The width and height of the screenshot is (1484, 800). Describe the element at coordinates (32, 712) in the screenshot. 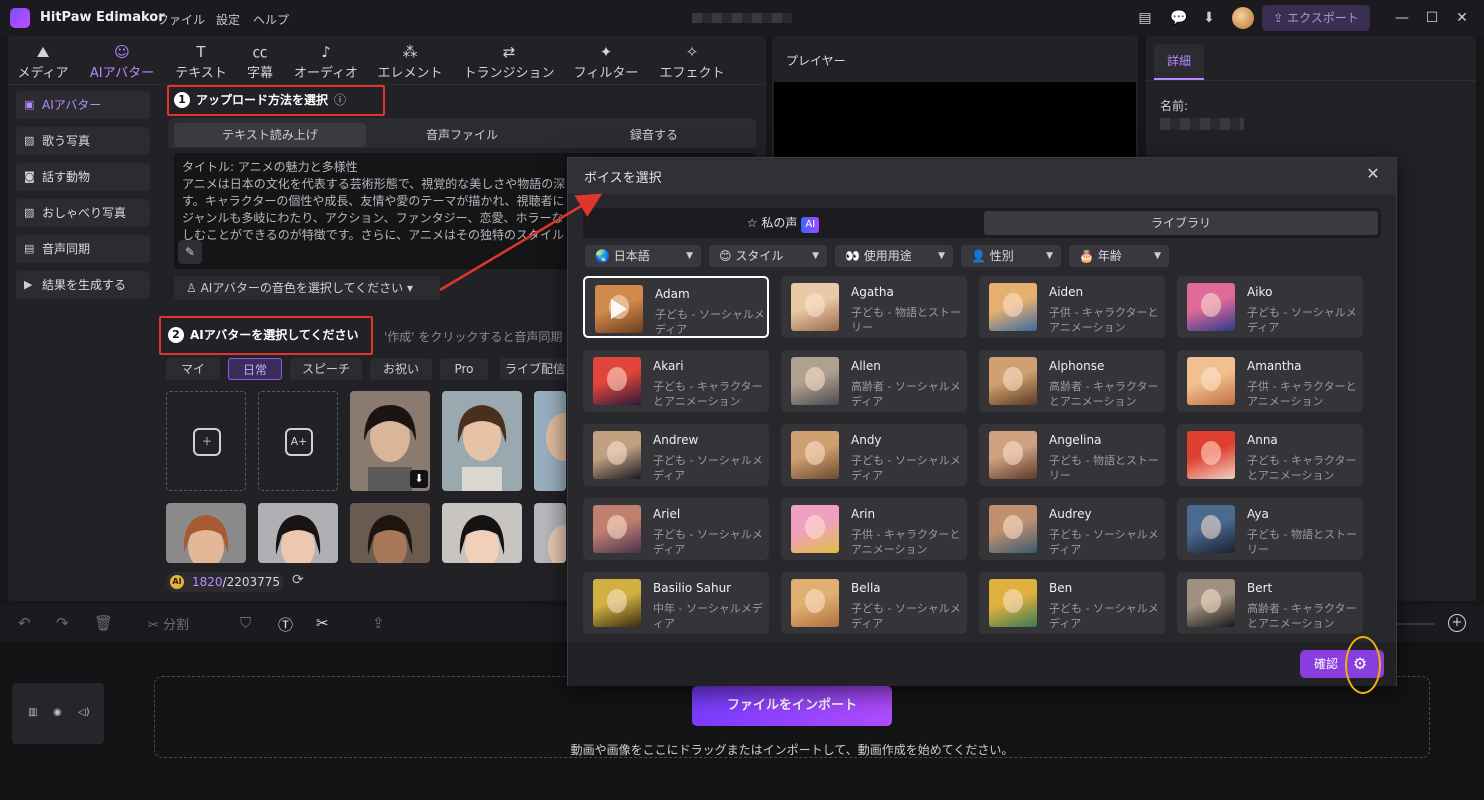

I see `film-icon: ▥` at that location.